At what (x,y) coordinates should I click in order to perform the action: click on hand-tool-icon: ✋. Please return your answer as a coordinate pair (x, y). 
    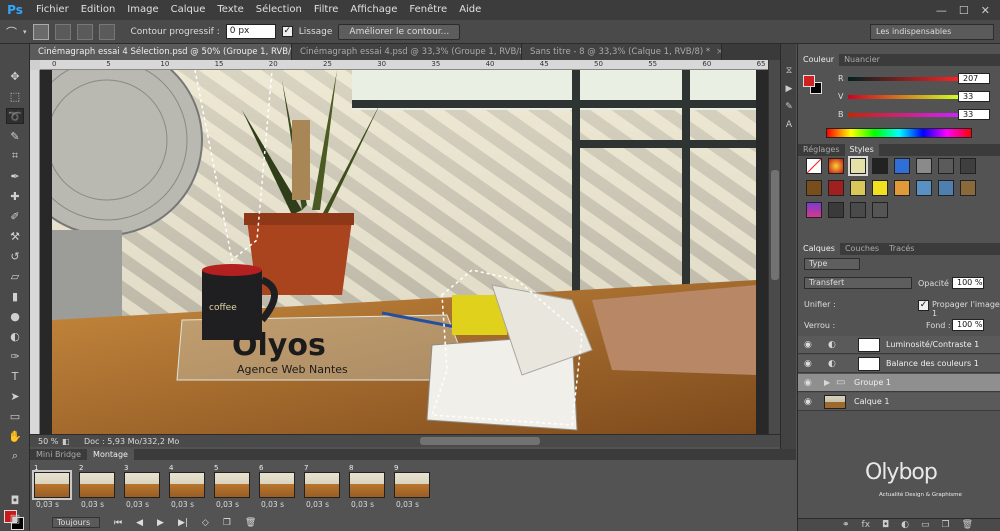
    Looking at the image, I should click on (15, 436).